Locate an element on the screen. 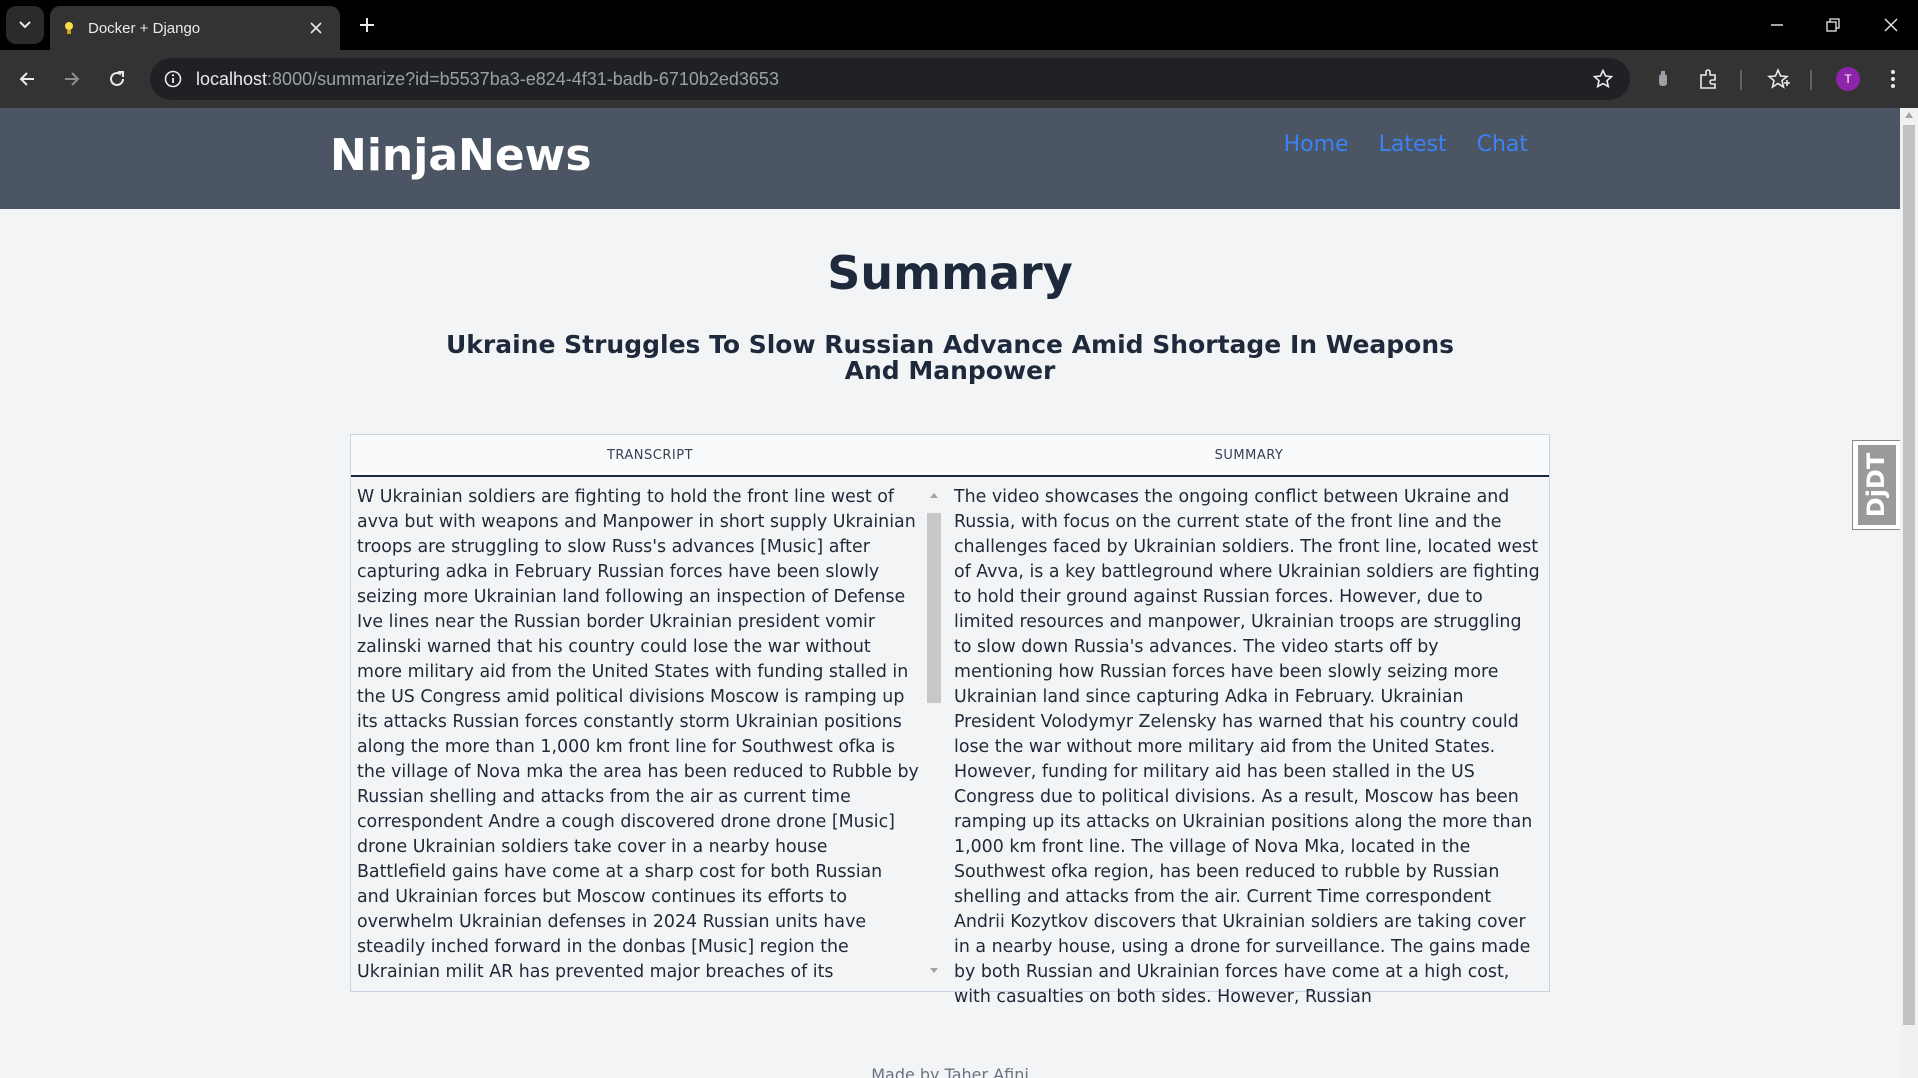 The width and height of the screenshot is (1918, 1078). column-header-summary: SUMMARY is located at coordinates (1249, 455).